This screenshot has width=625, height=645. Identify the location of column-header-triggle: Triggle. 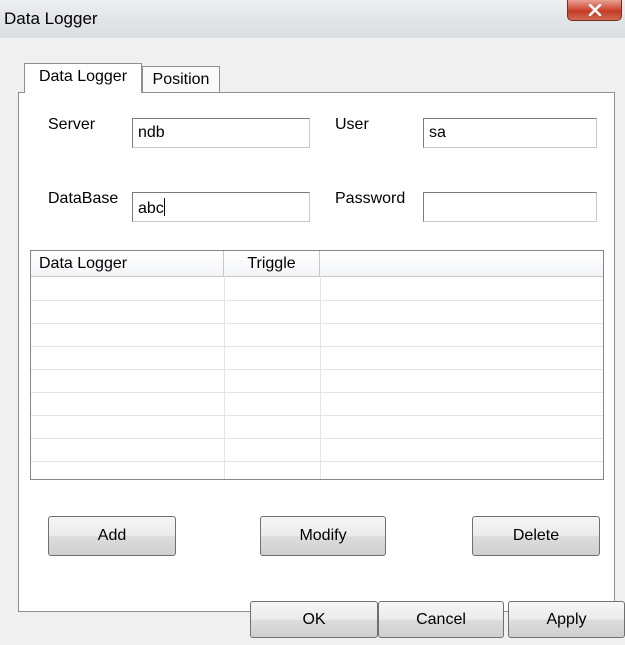
(272, 264).